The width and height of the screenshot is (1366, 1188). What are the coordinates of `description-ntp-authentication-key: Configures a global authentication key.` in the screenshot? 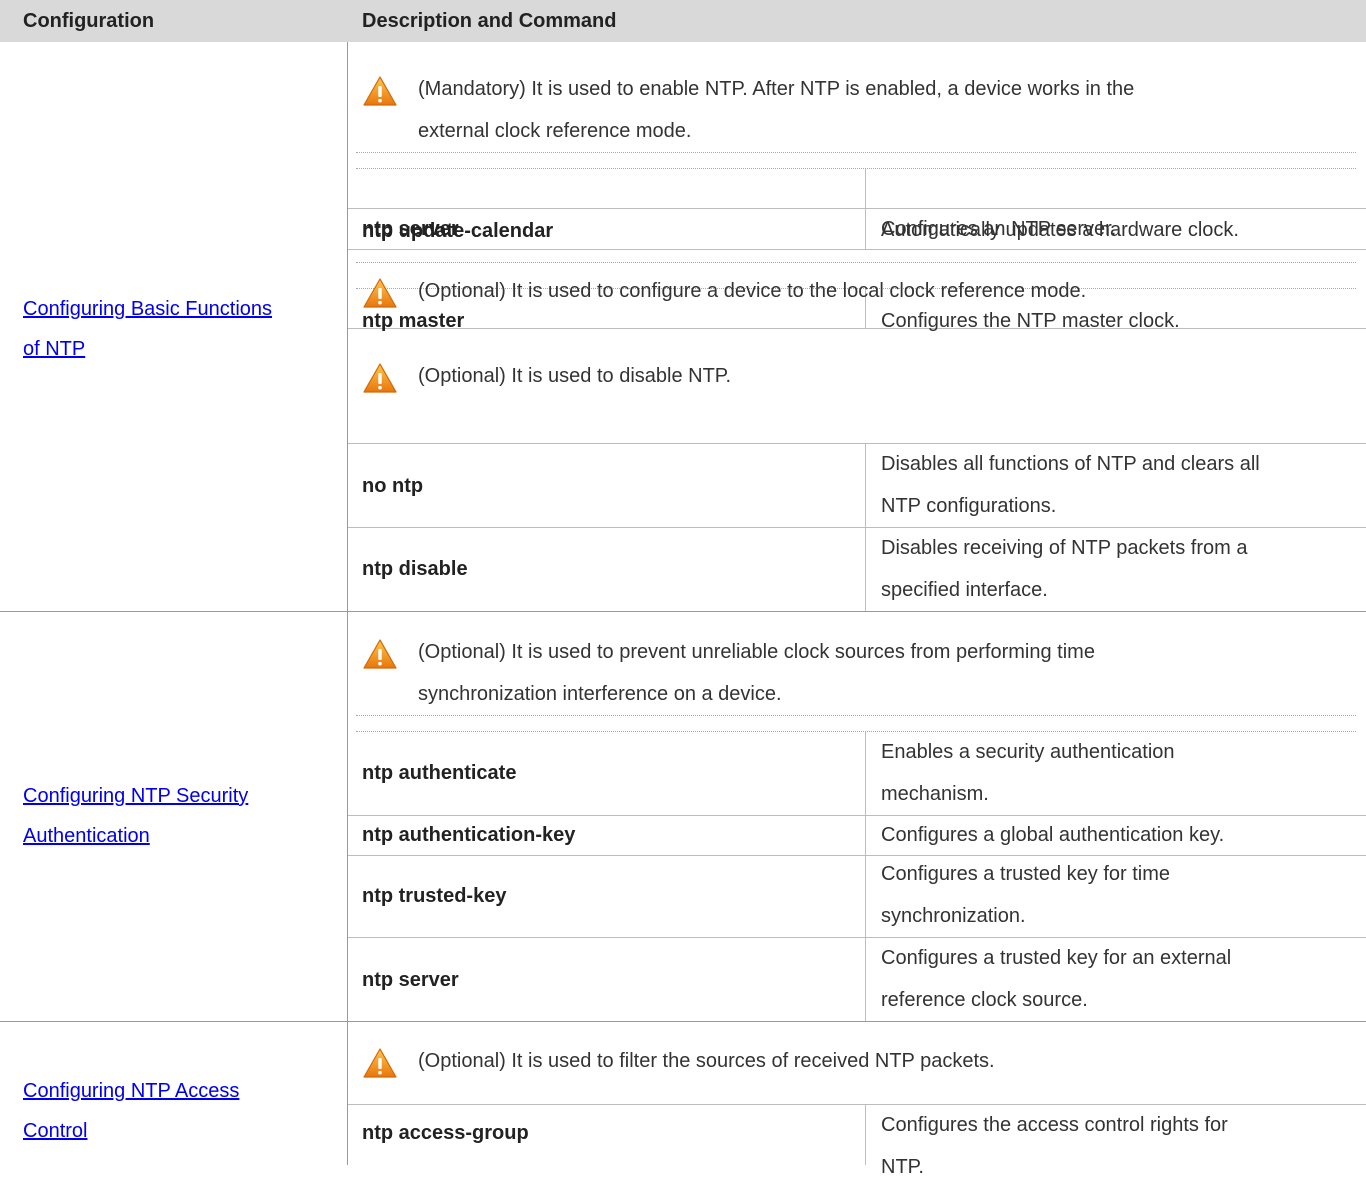 It's located at (1053, 835).